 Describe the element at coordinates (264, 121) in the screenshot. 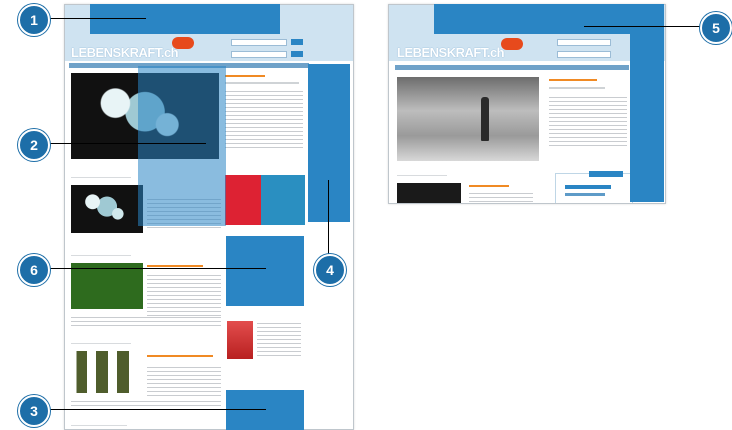

I see `left-page-hero-text` at that location.